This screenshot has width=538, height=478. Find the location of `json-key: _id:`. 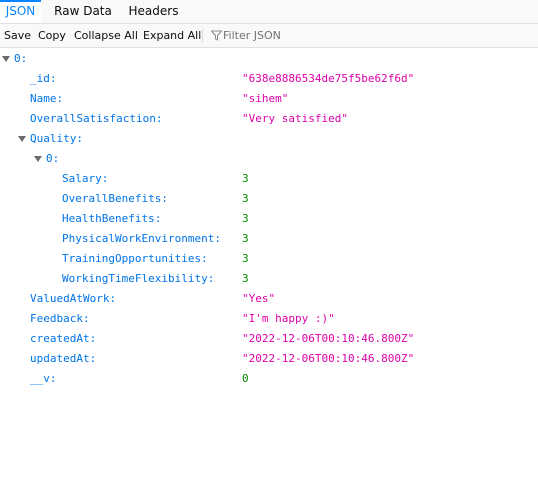

json-key: _id: is located at coordinates (43, 78).